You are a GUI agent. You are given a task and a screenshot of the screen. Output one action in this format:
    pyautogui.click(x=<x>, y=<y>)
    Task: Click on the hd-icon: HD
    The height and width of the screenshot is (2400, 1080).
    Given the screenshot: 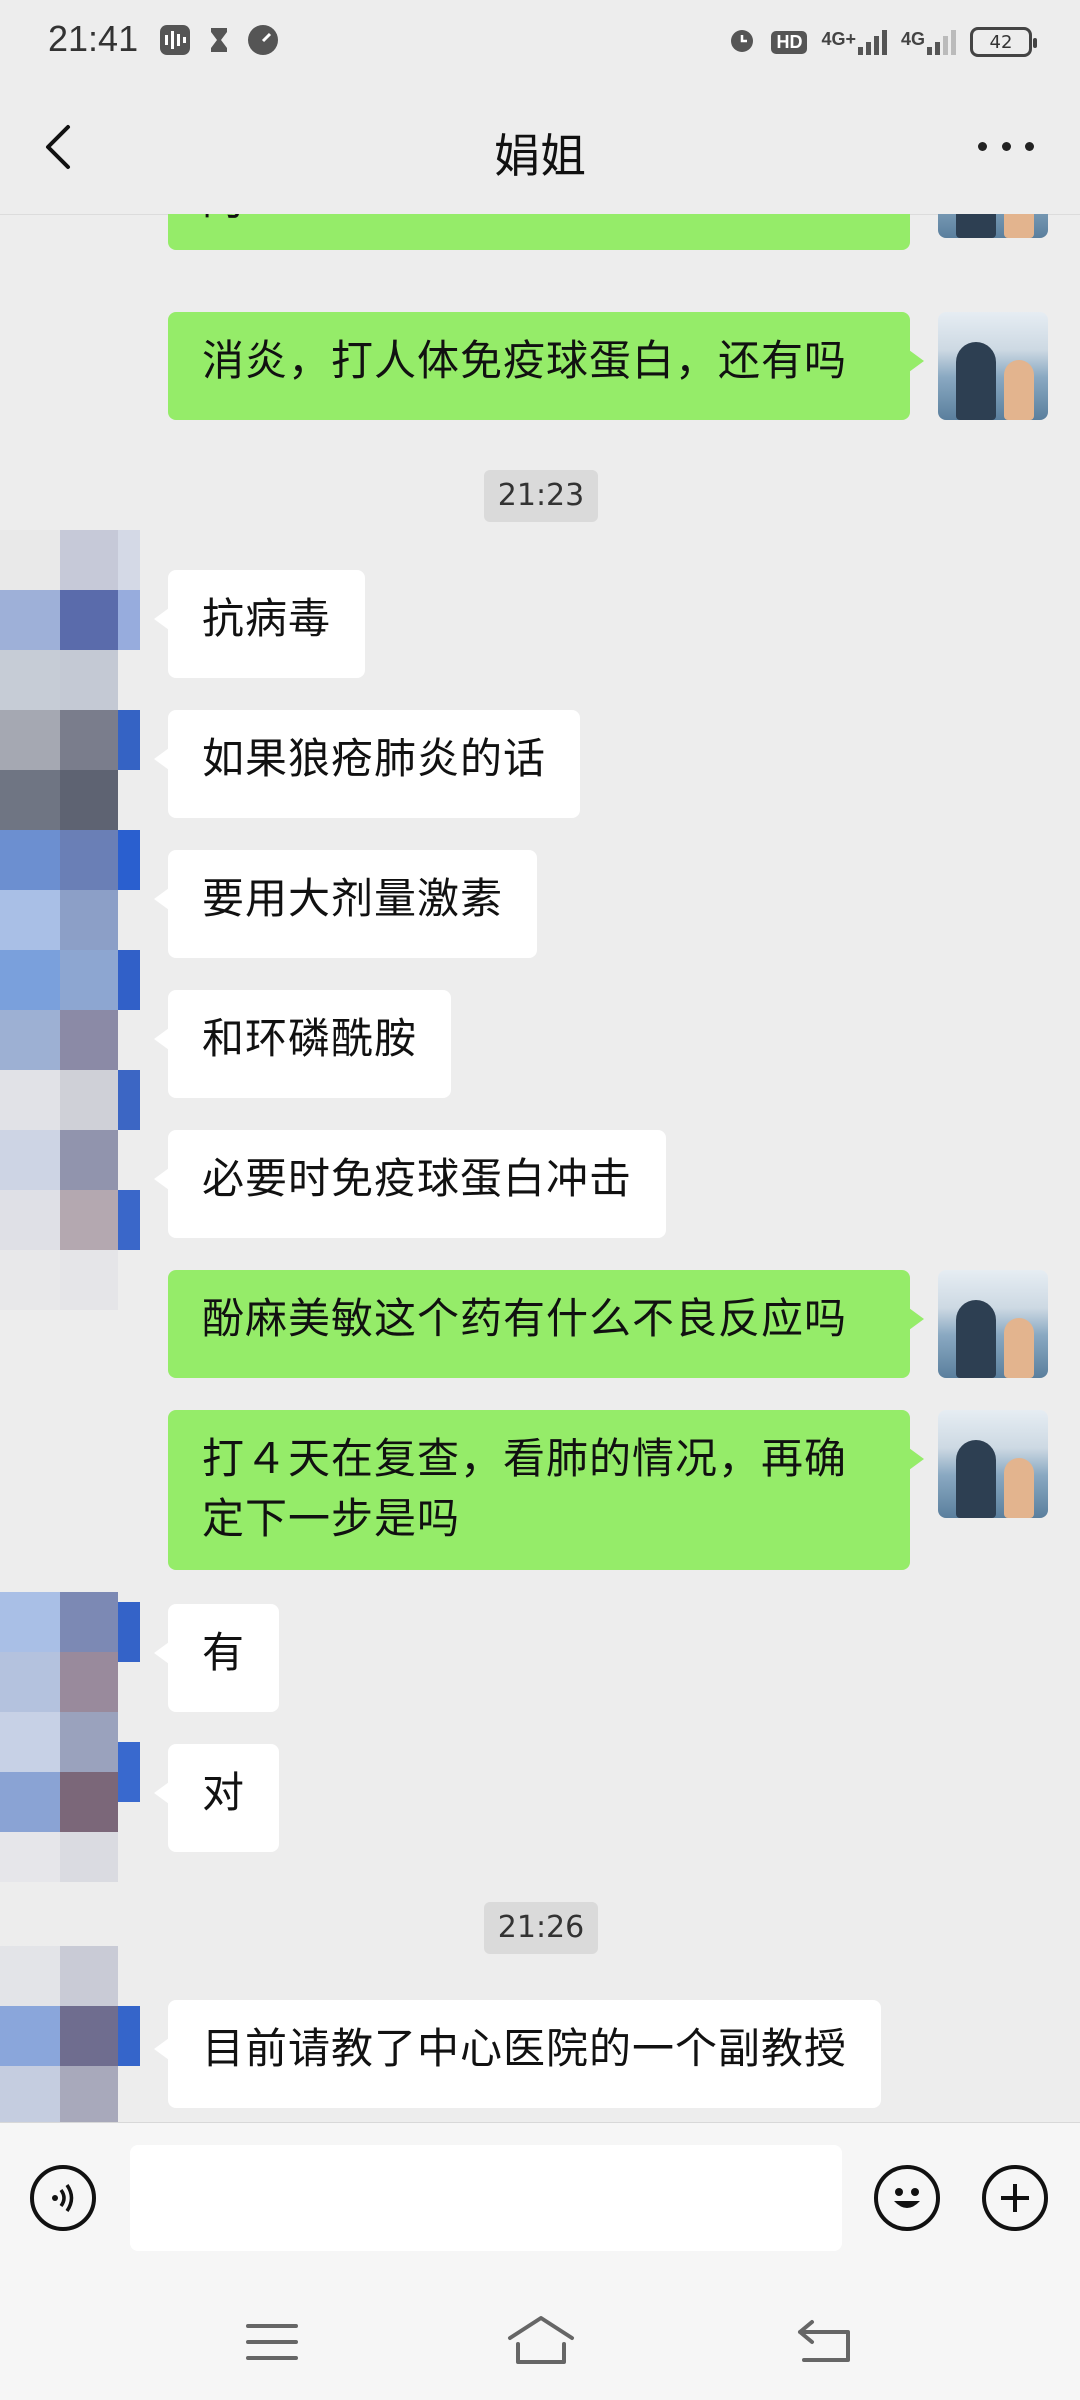 What is the action you would take?
    pyautogui.click(x=789, y=42)
    